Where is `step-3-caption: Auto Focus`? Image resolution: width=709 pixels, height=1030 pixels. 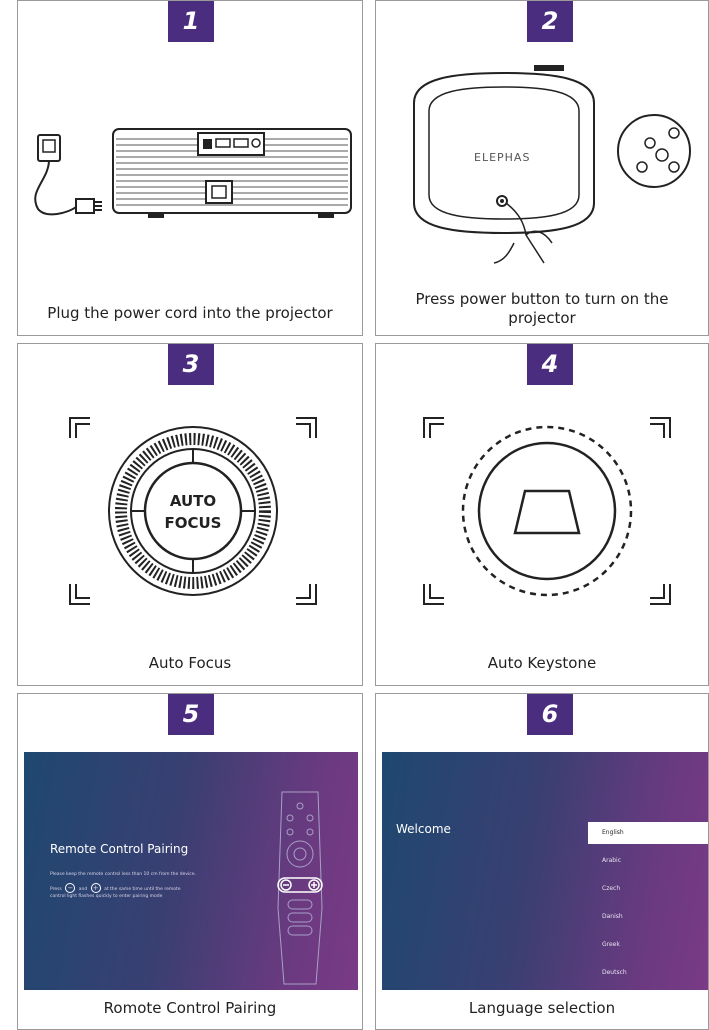
step-3-caption: Auto Focus is located at coordinates (190, 663).